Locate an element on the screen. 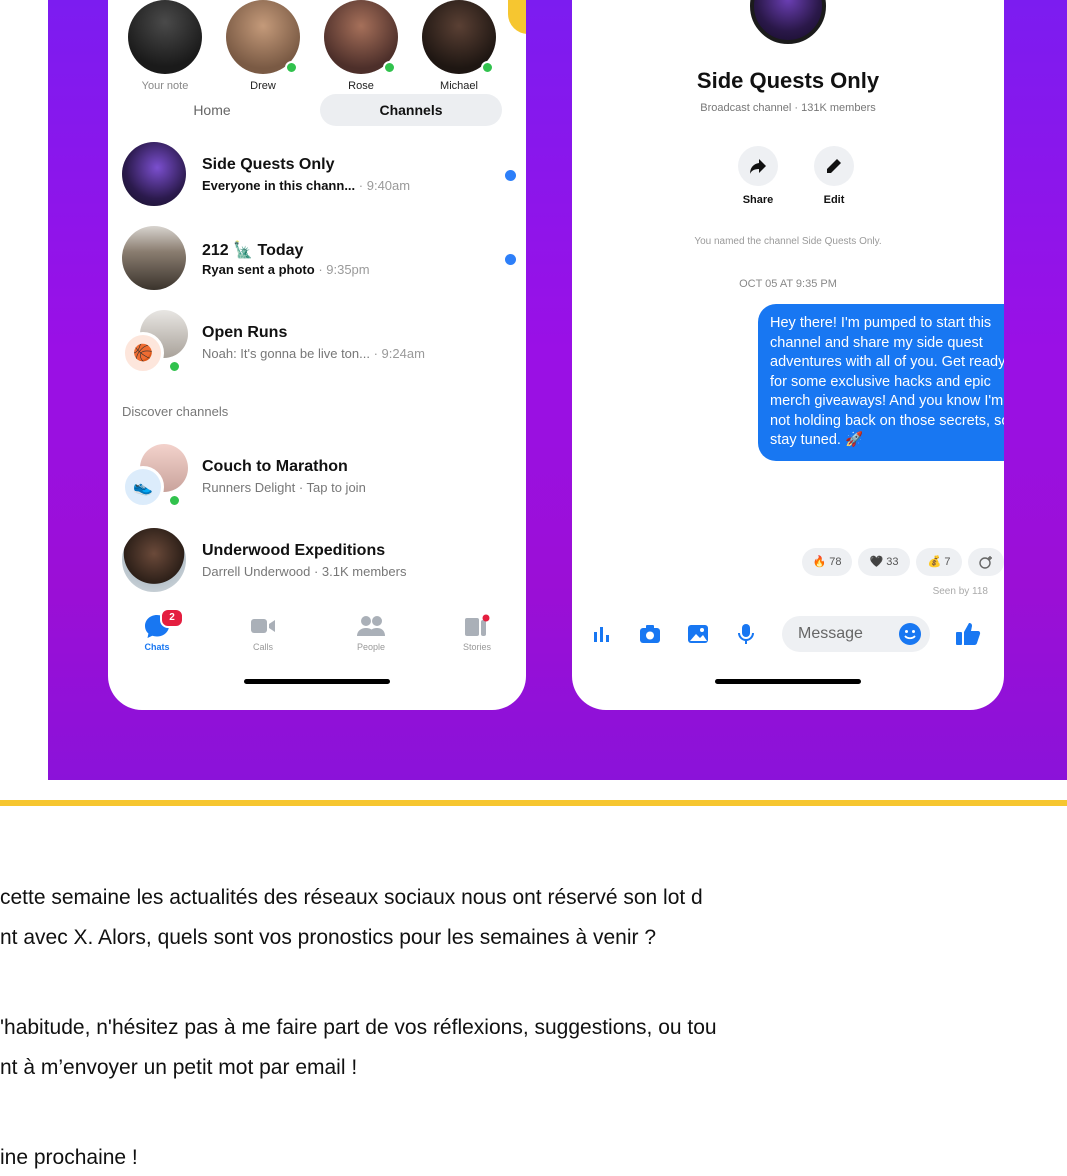 The height and width of the screenshot is (1176, 1067). story-your-note: Your note is located at coordinates (165, 46).